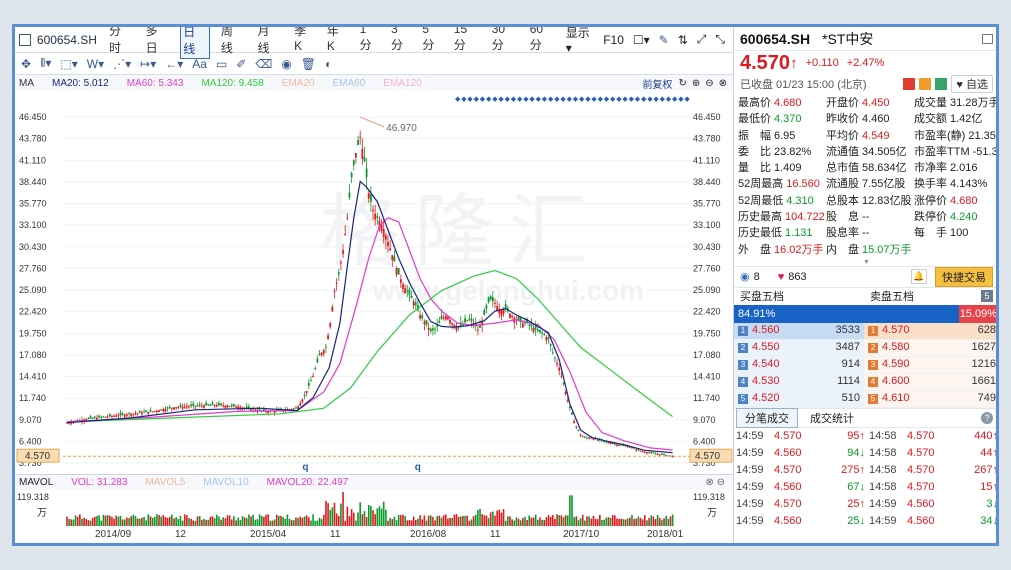  What do you see at coordinates (972, 84) in the screenshot?
I see `add-watchlist-button: ♥ 自选` at bounding box center [972, 84].